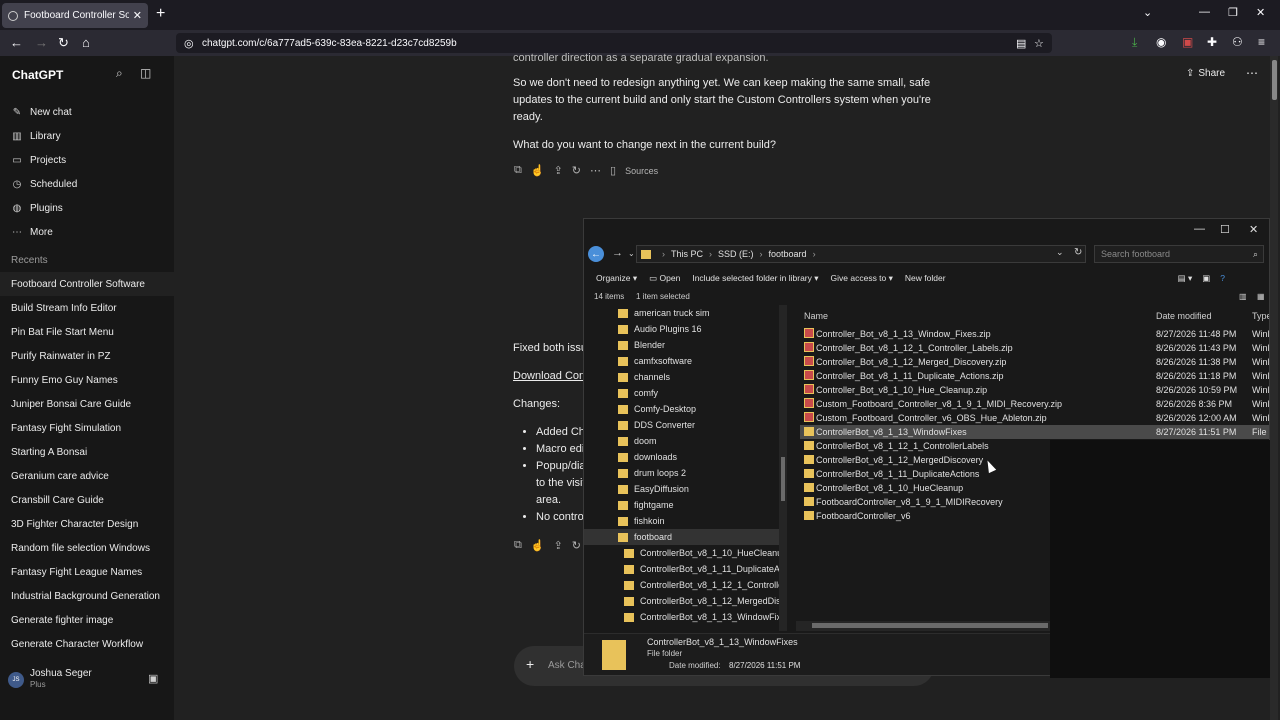 The image size is (1280, 720). Describe the element at coordinates (681, 537) in the screenshot. I see `tree-item: footboard` at that location.